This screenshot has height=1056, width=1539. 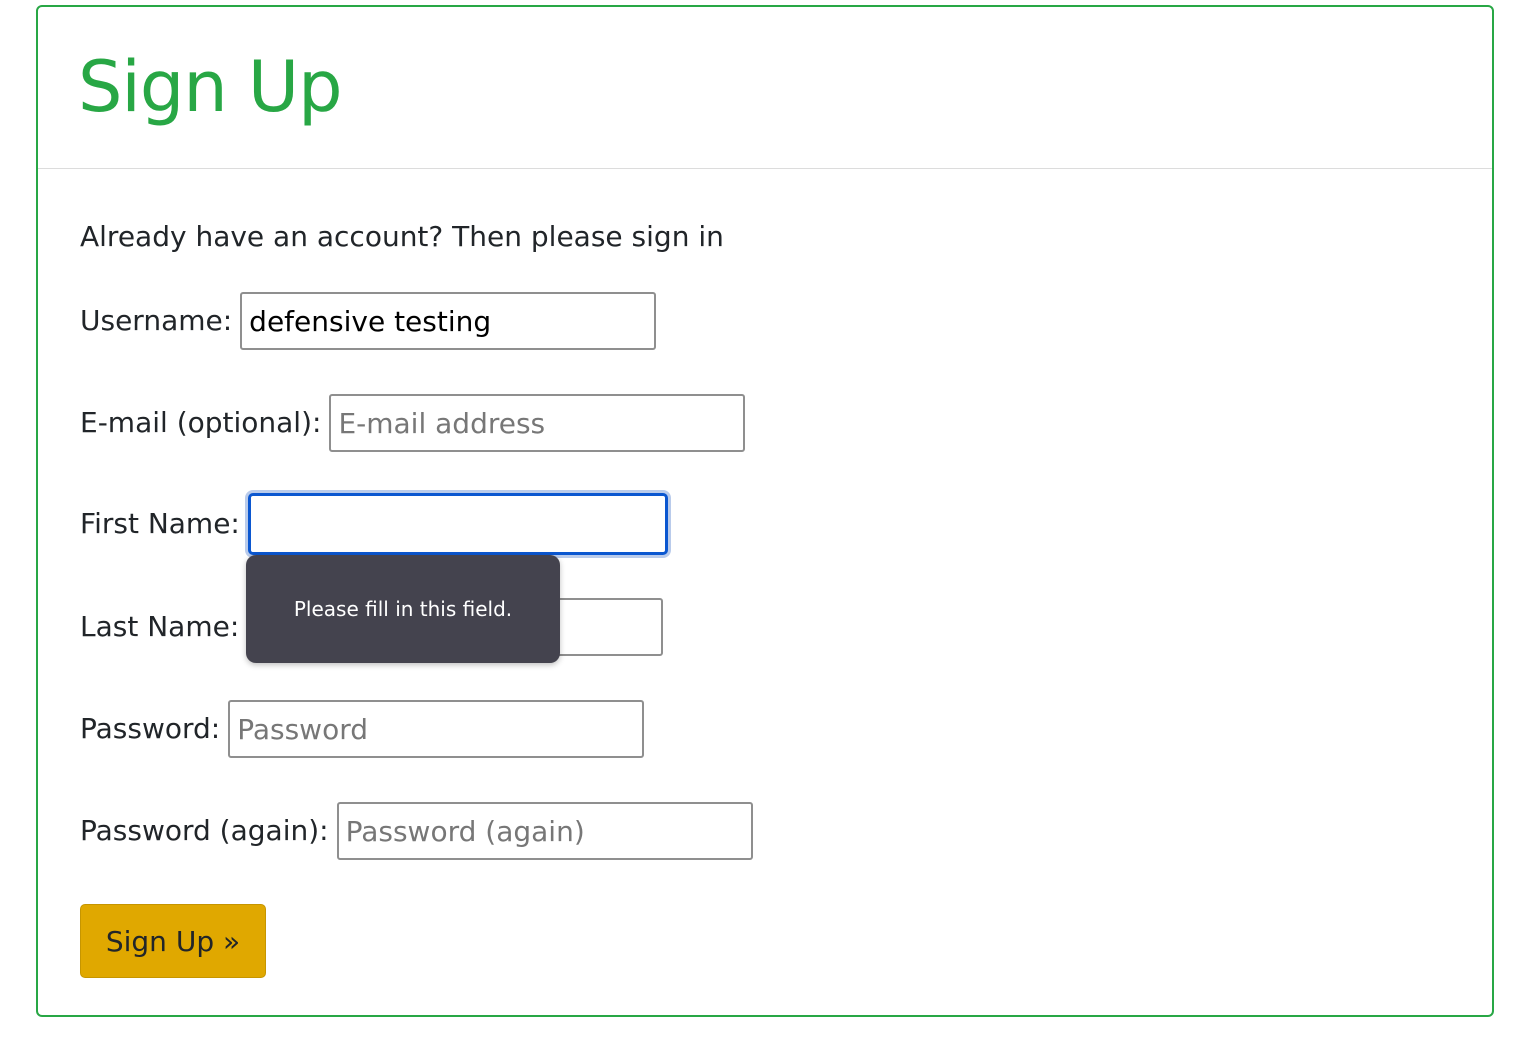 What do you see at coordinates (537, 423) in the screenshot?
I see `email-input` at bounding box center [537, 423].